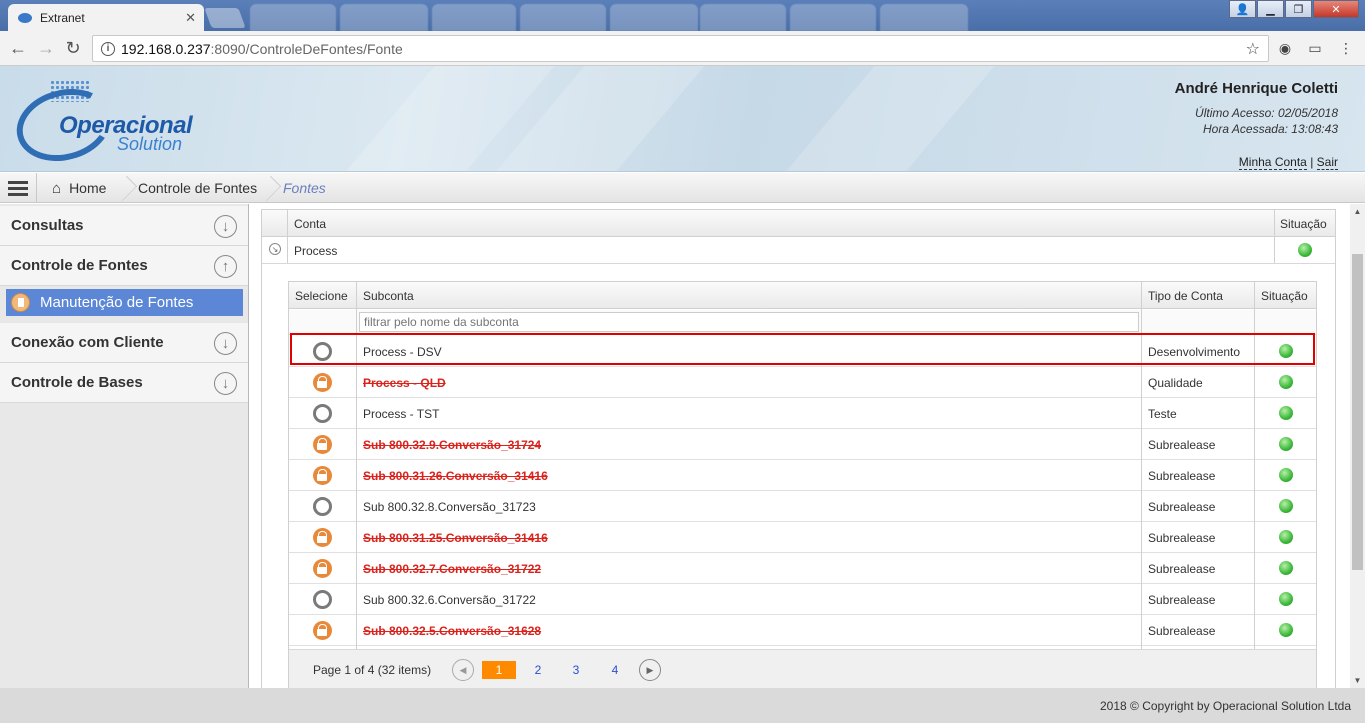 The height and width of the screenshot is (723, 1365). What do you see at coordinates (1162, 413) in the screenshot?
I see `tipo-conta: Teste` at bounding box center [1162, 413].